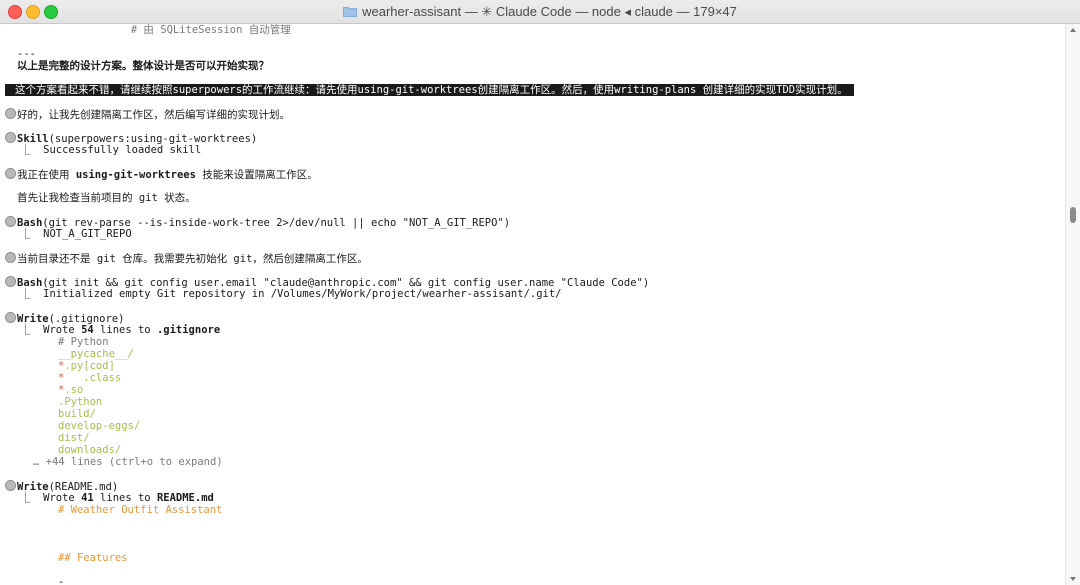 This screenshot has width=1080, height=585. I want to click on file-preview-line: __pycache__/, so click(96, 354).